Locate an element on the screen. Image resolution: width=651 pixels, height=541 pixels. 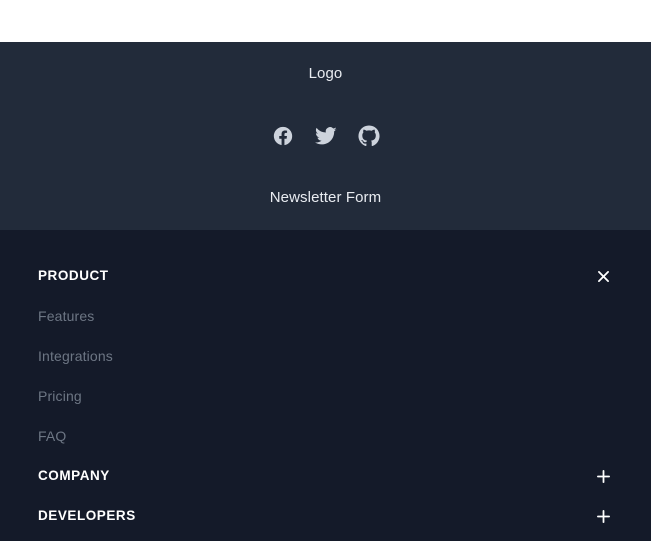
accordion-link-integrations: Integrations is located at coordinates (325, 356).